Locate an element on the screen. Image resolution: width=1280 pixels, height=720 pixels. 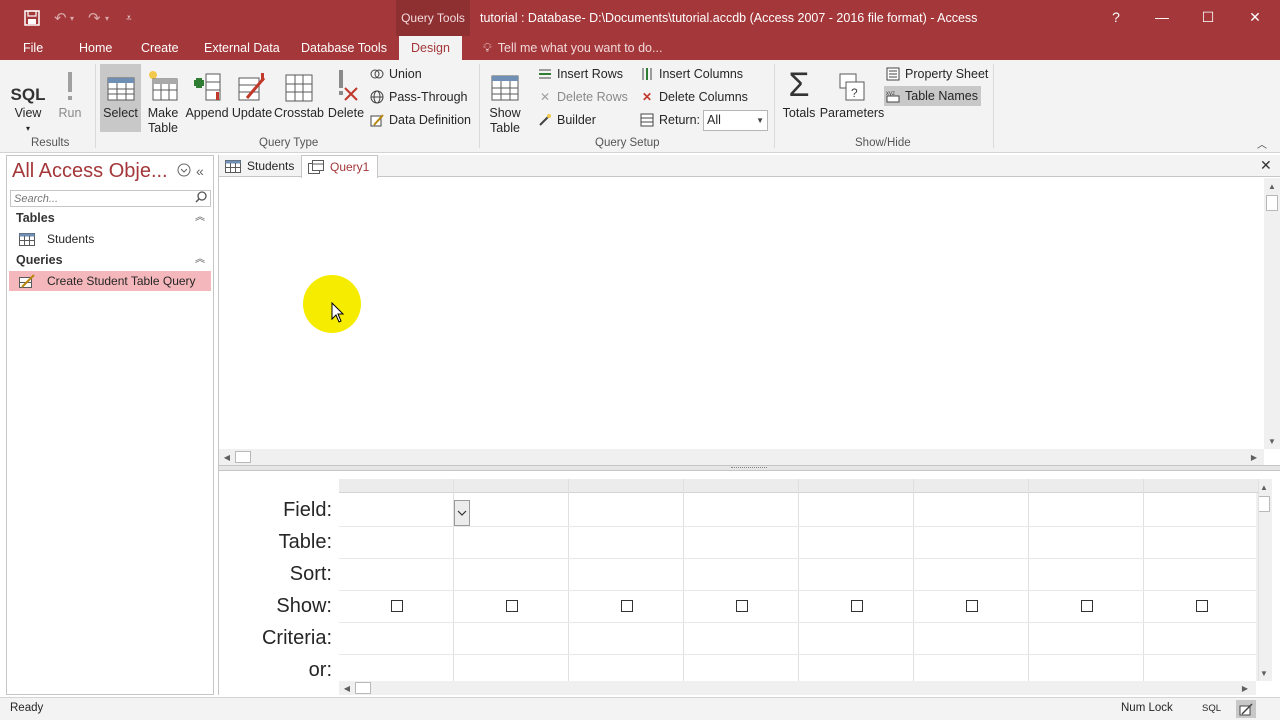
totals-button: Σ Totals is located at coordinates (799, 92).